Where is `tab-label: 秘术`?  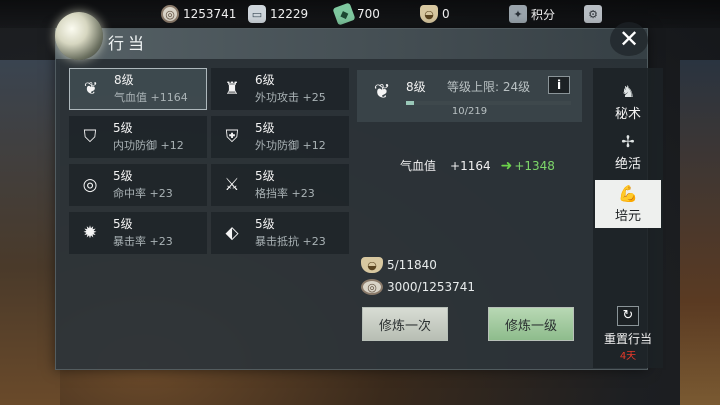 tab-label: 秘术 is located at coordinates (627, 114).